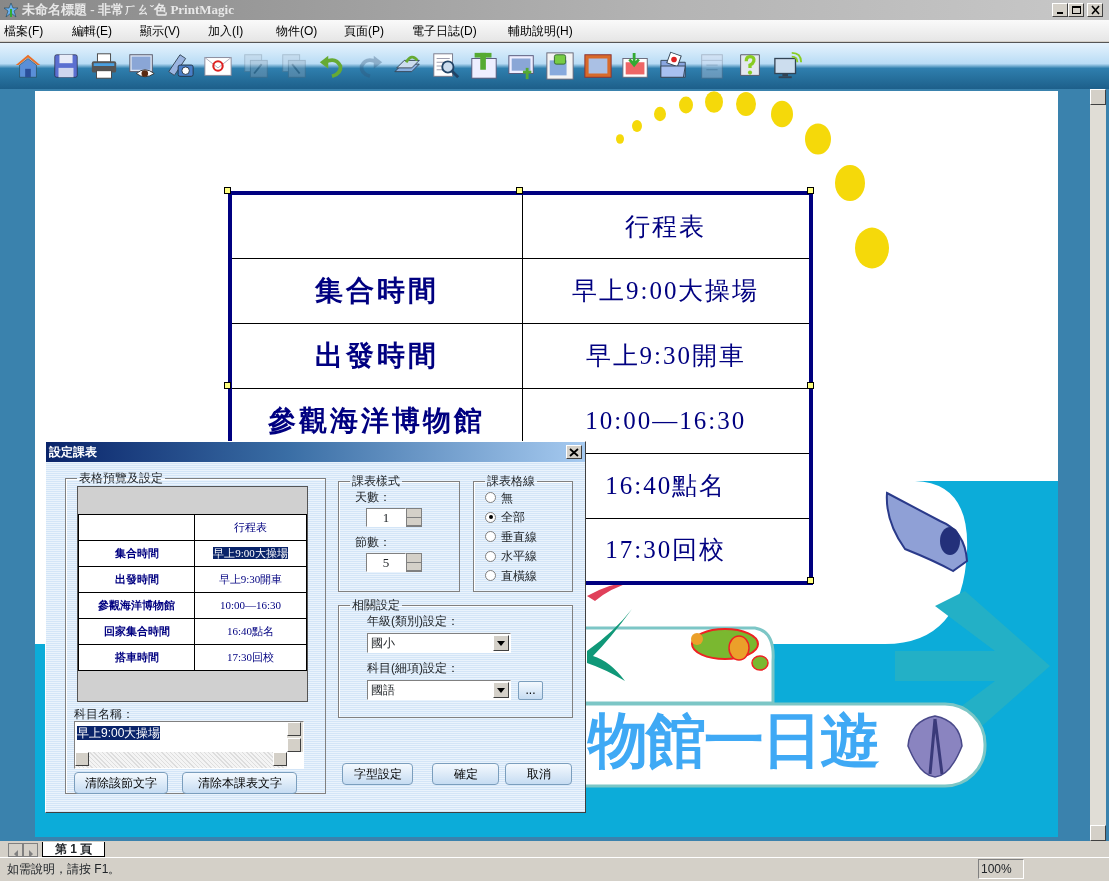 The height and width of the screenshot is (881, 1109). I want to click on monitor-icon, so click(788, 66).